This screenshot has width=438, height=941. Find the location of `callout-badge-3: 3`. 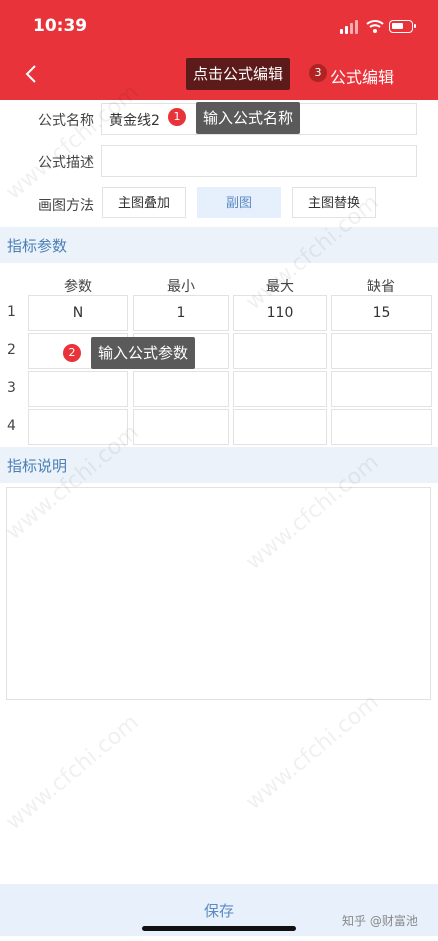

callout-badge-3: 3 is located at coordinates (318, 73).